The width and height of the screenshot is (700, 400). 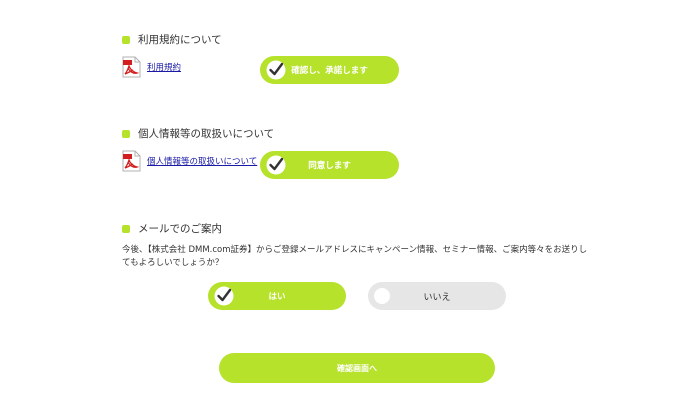 I want to click on mail-no-option: いいえ, so click(x=437, y=296).